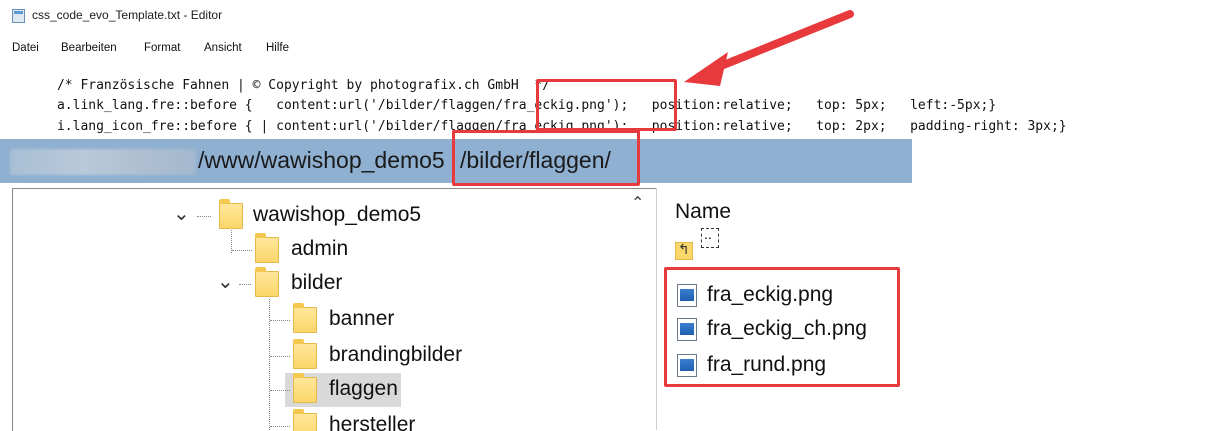 This screenshot has width=1225, height=431. What do you see at coordinates (612, 17) in the screenshot?
I see `title-bar: css_code_evo_Template.txt - Editor` at bounding box center [612, 17].